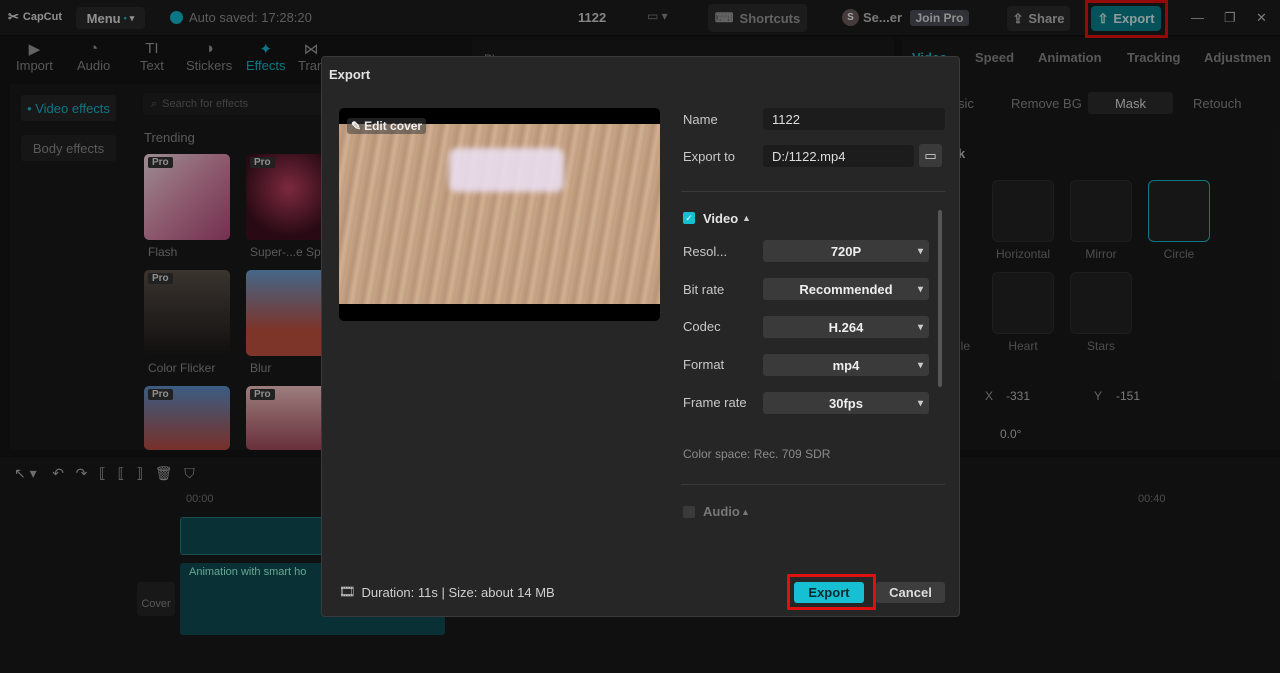  Describe the element at coordinates (704, 289) in the screenshot. I see `bitrate-label: Bit rate` at that location.